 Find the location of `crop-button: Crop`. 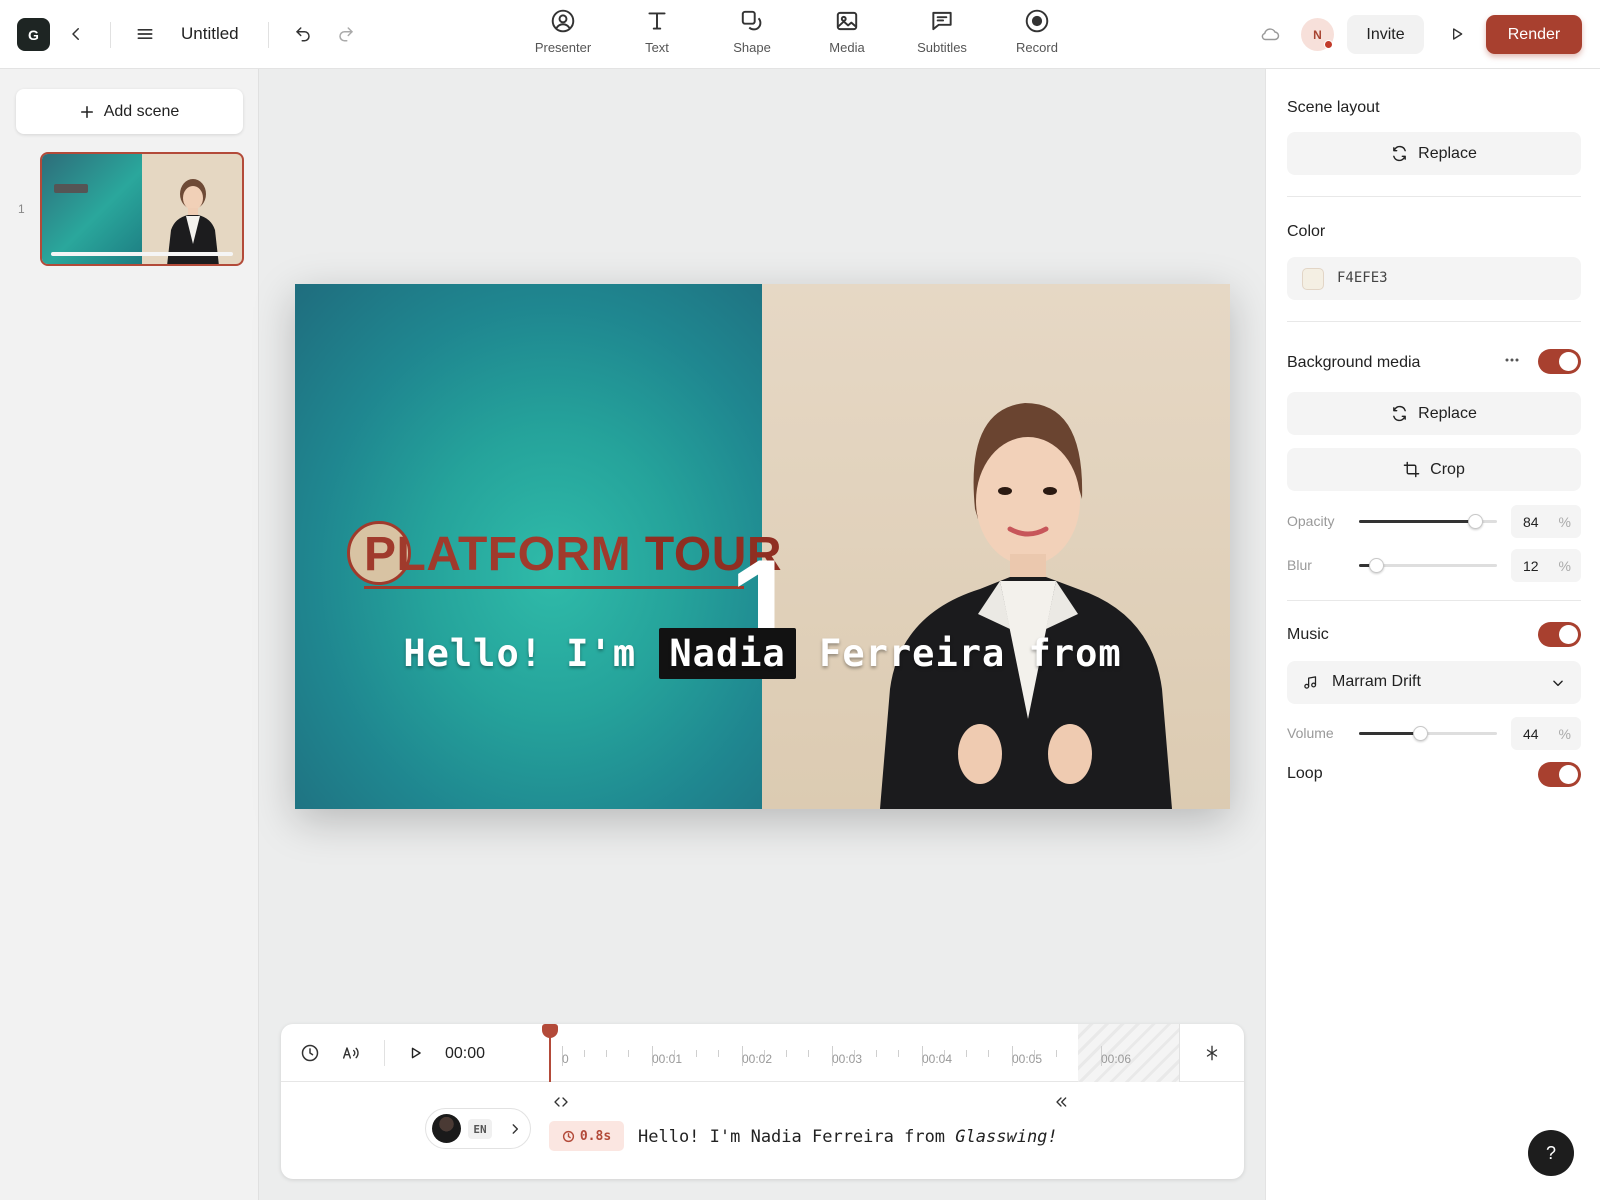

crop-button: Crop is located at coordinates (1434, 469).